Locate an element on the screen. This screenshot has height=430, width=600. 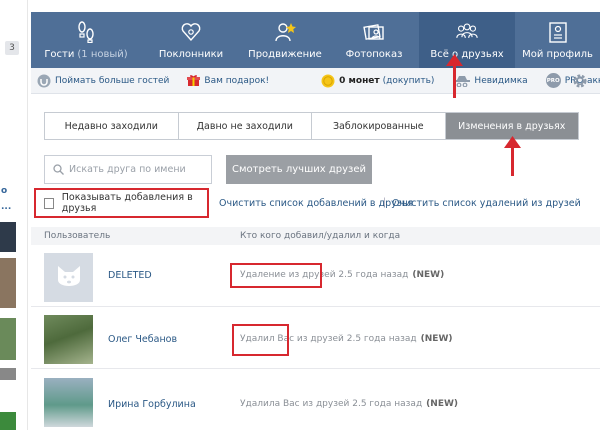
user-name-link: Ирина Горбулина is located at coordinates (152, 404).